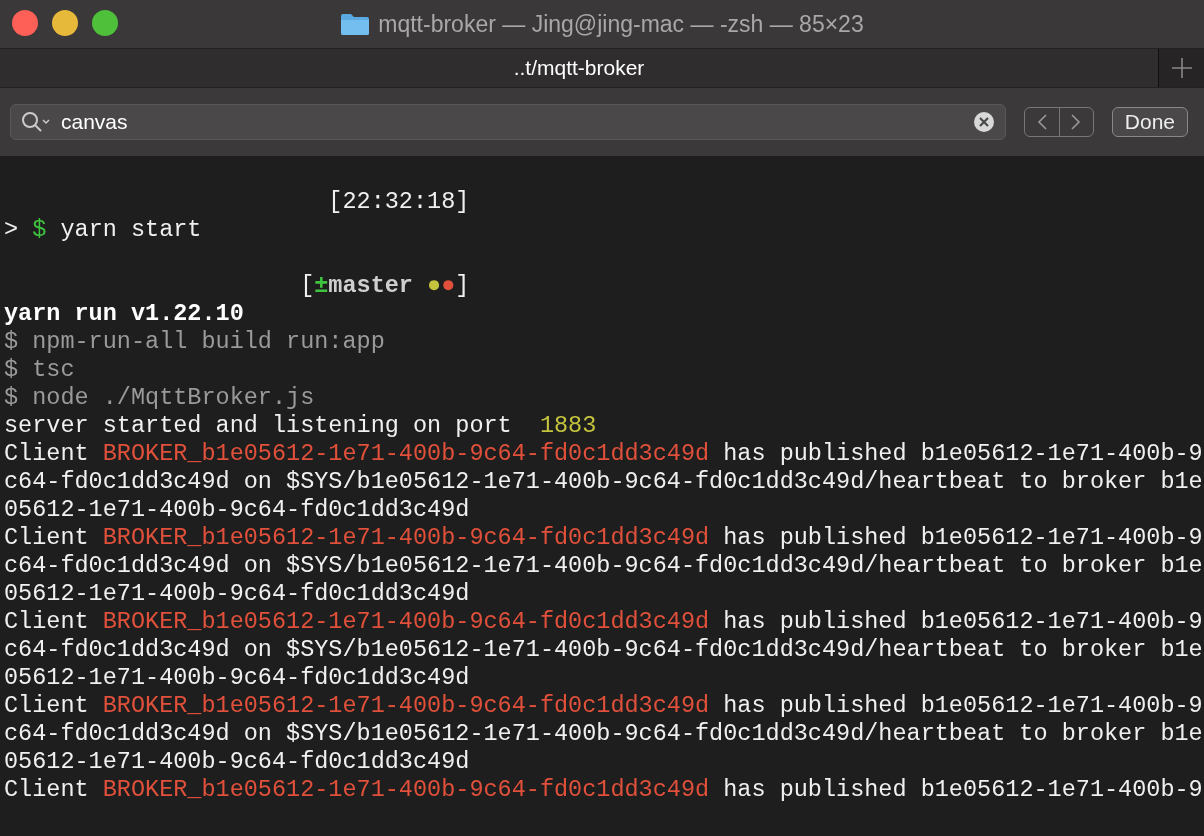  I want to click on folder-icon, so click(355, 24).